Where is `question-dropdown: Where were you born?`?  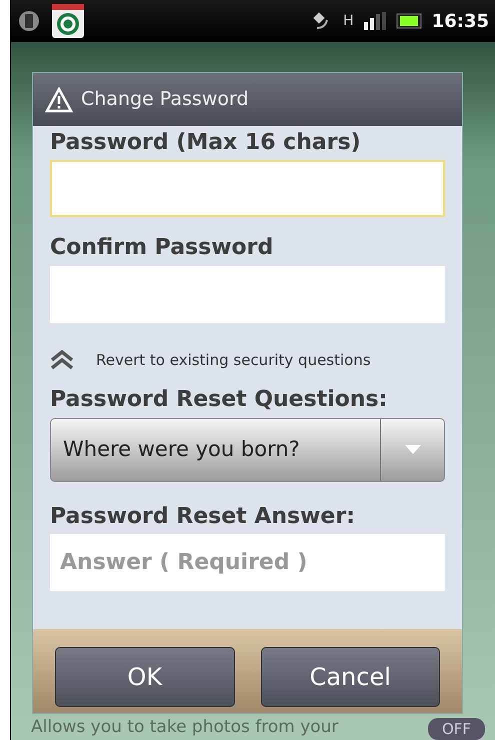 question-dropdown: Where were you born? is located at coordinates (247, 450).